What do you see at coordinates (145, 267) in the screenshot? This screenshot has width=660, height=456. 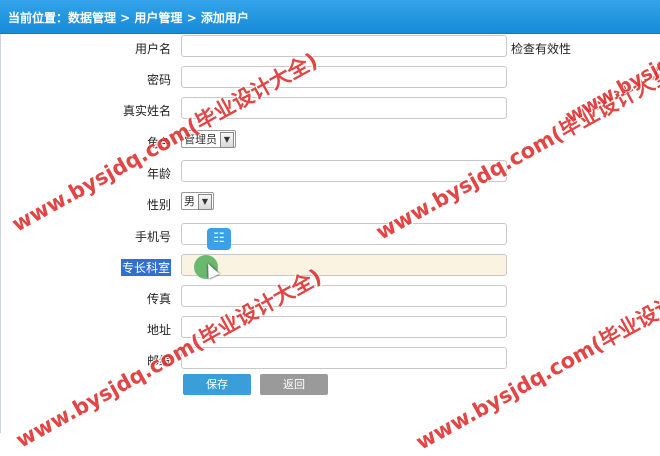 I see `department-label: 专长科室` at bounding box center [145, 267].